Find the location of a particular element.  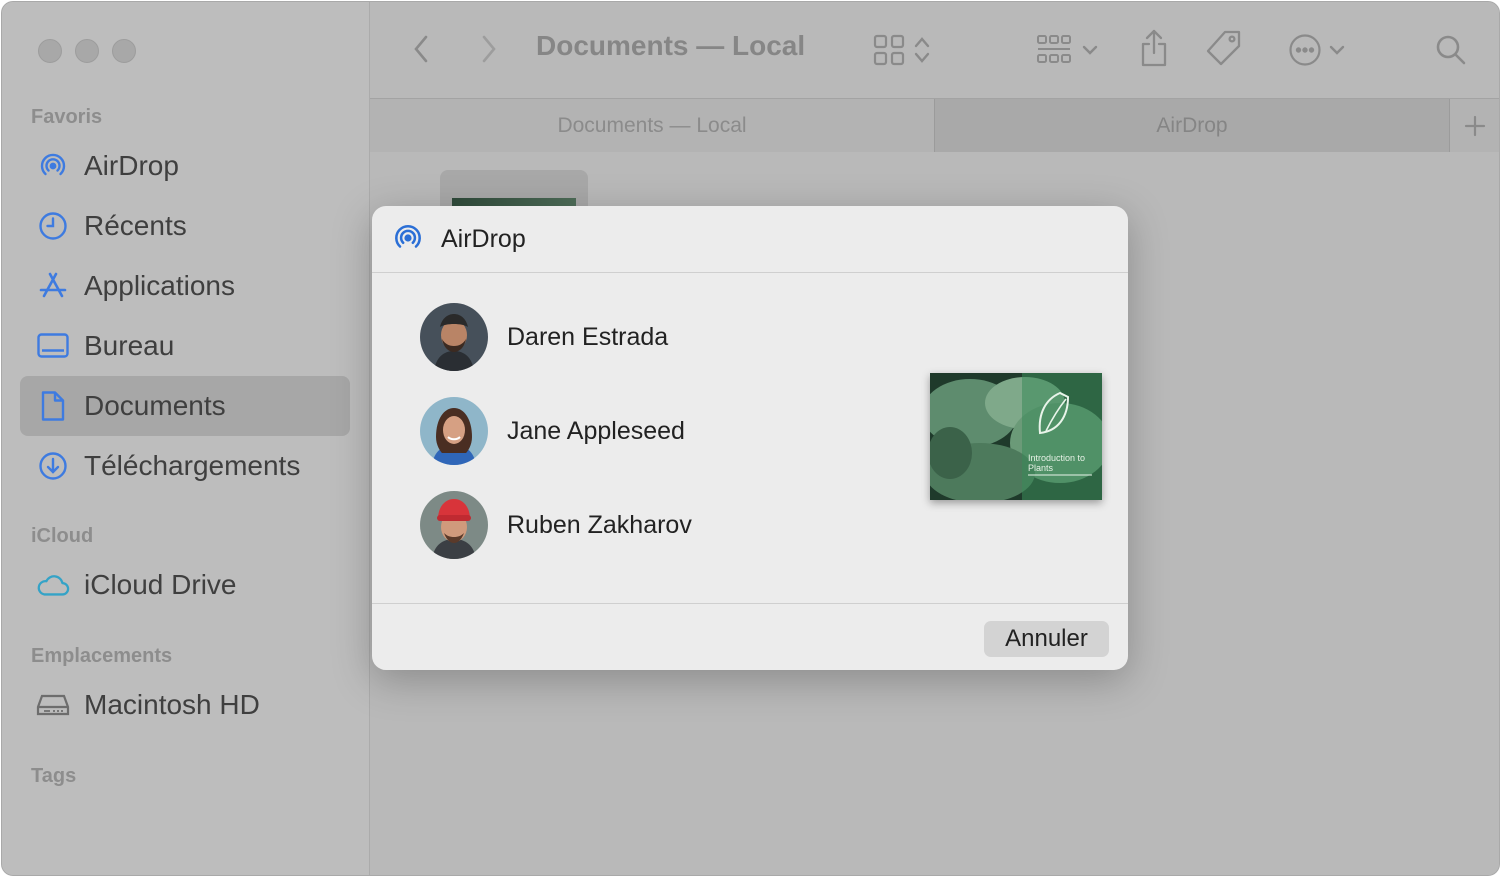

toolbar: Documents — Local is located at coordinates (934, 50).